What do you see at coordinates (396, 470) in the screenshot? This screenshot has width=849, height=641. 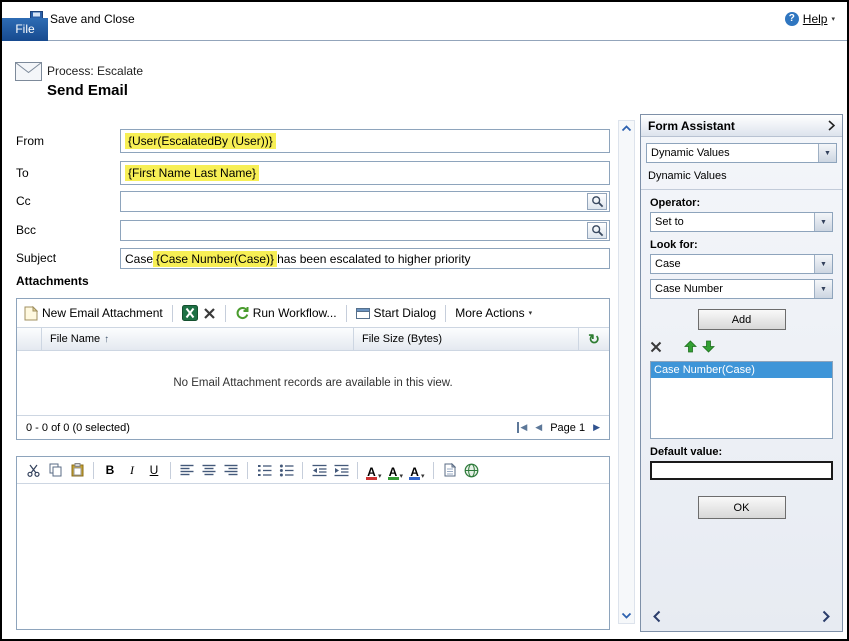 I see `font-size-increase-button: A ▾` at bounding box center [396, 470].